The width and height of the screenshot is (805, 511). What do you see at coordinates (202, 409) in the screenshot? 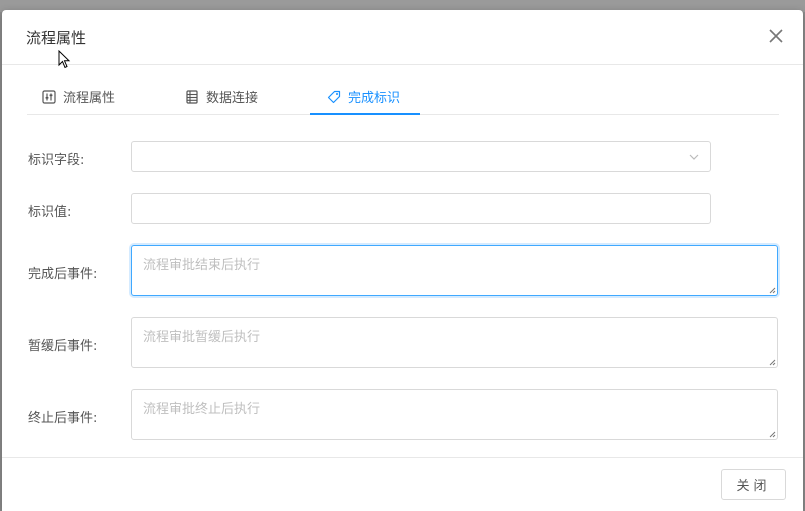
I see `on-terminate-placeholder: 流程审批终止后执行` at bounding box center [202, 409].